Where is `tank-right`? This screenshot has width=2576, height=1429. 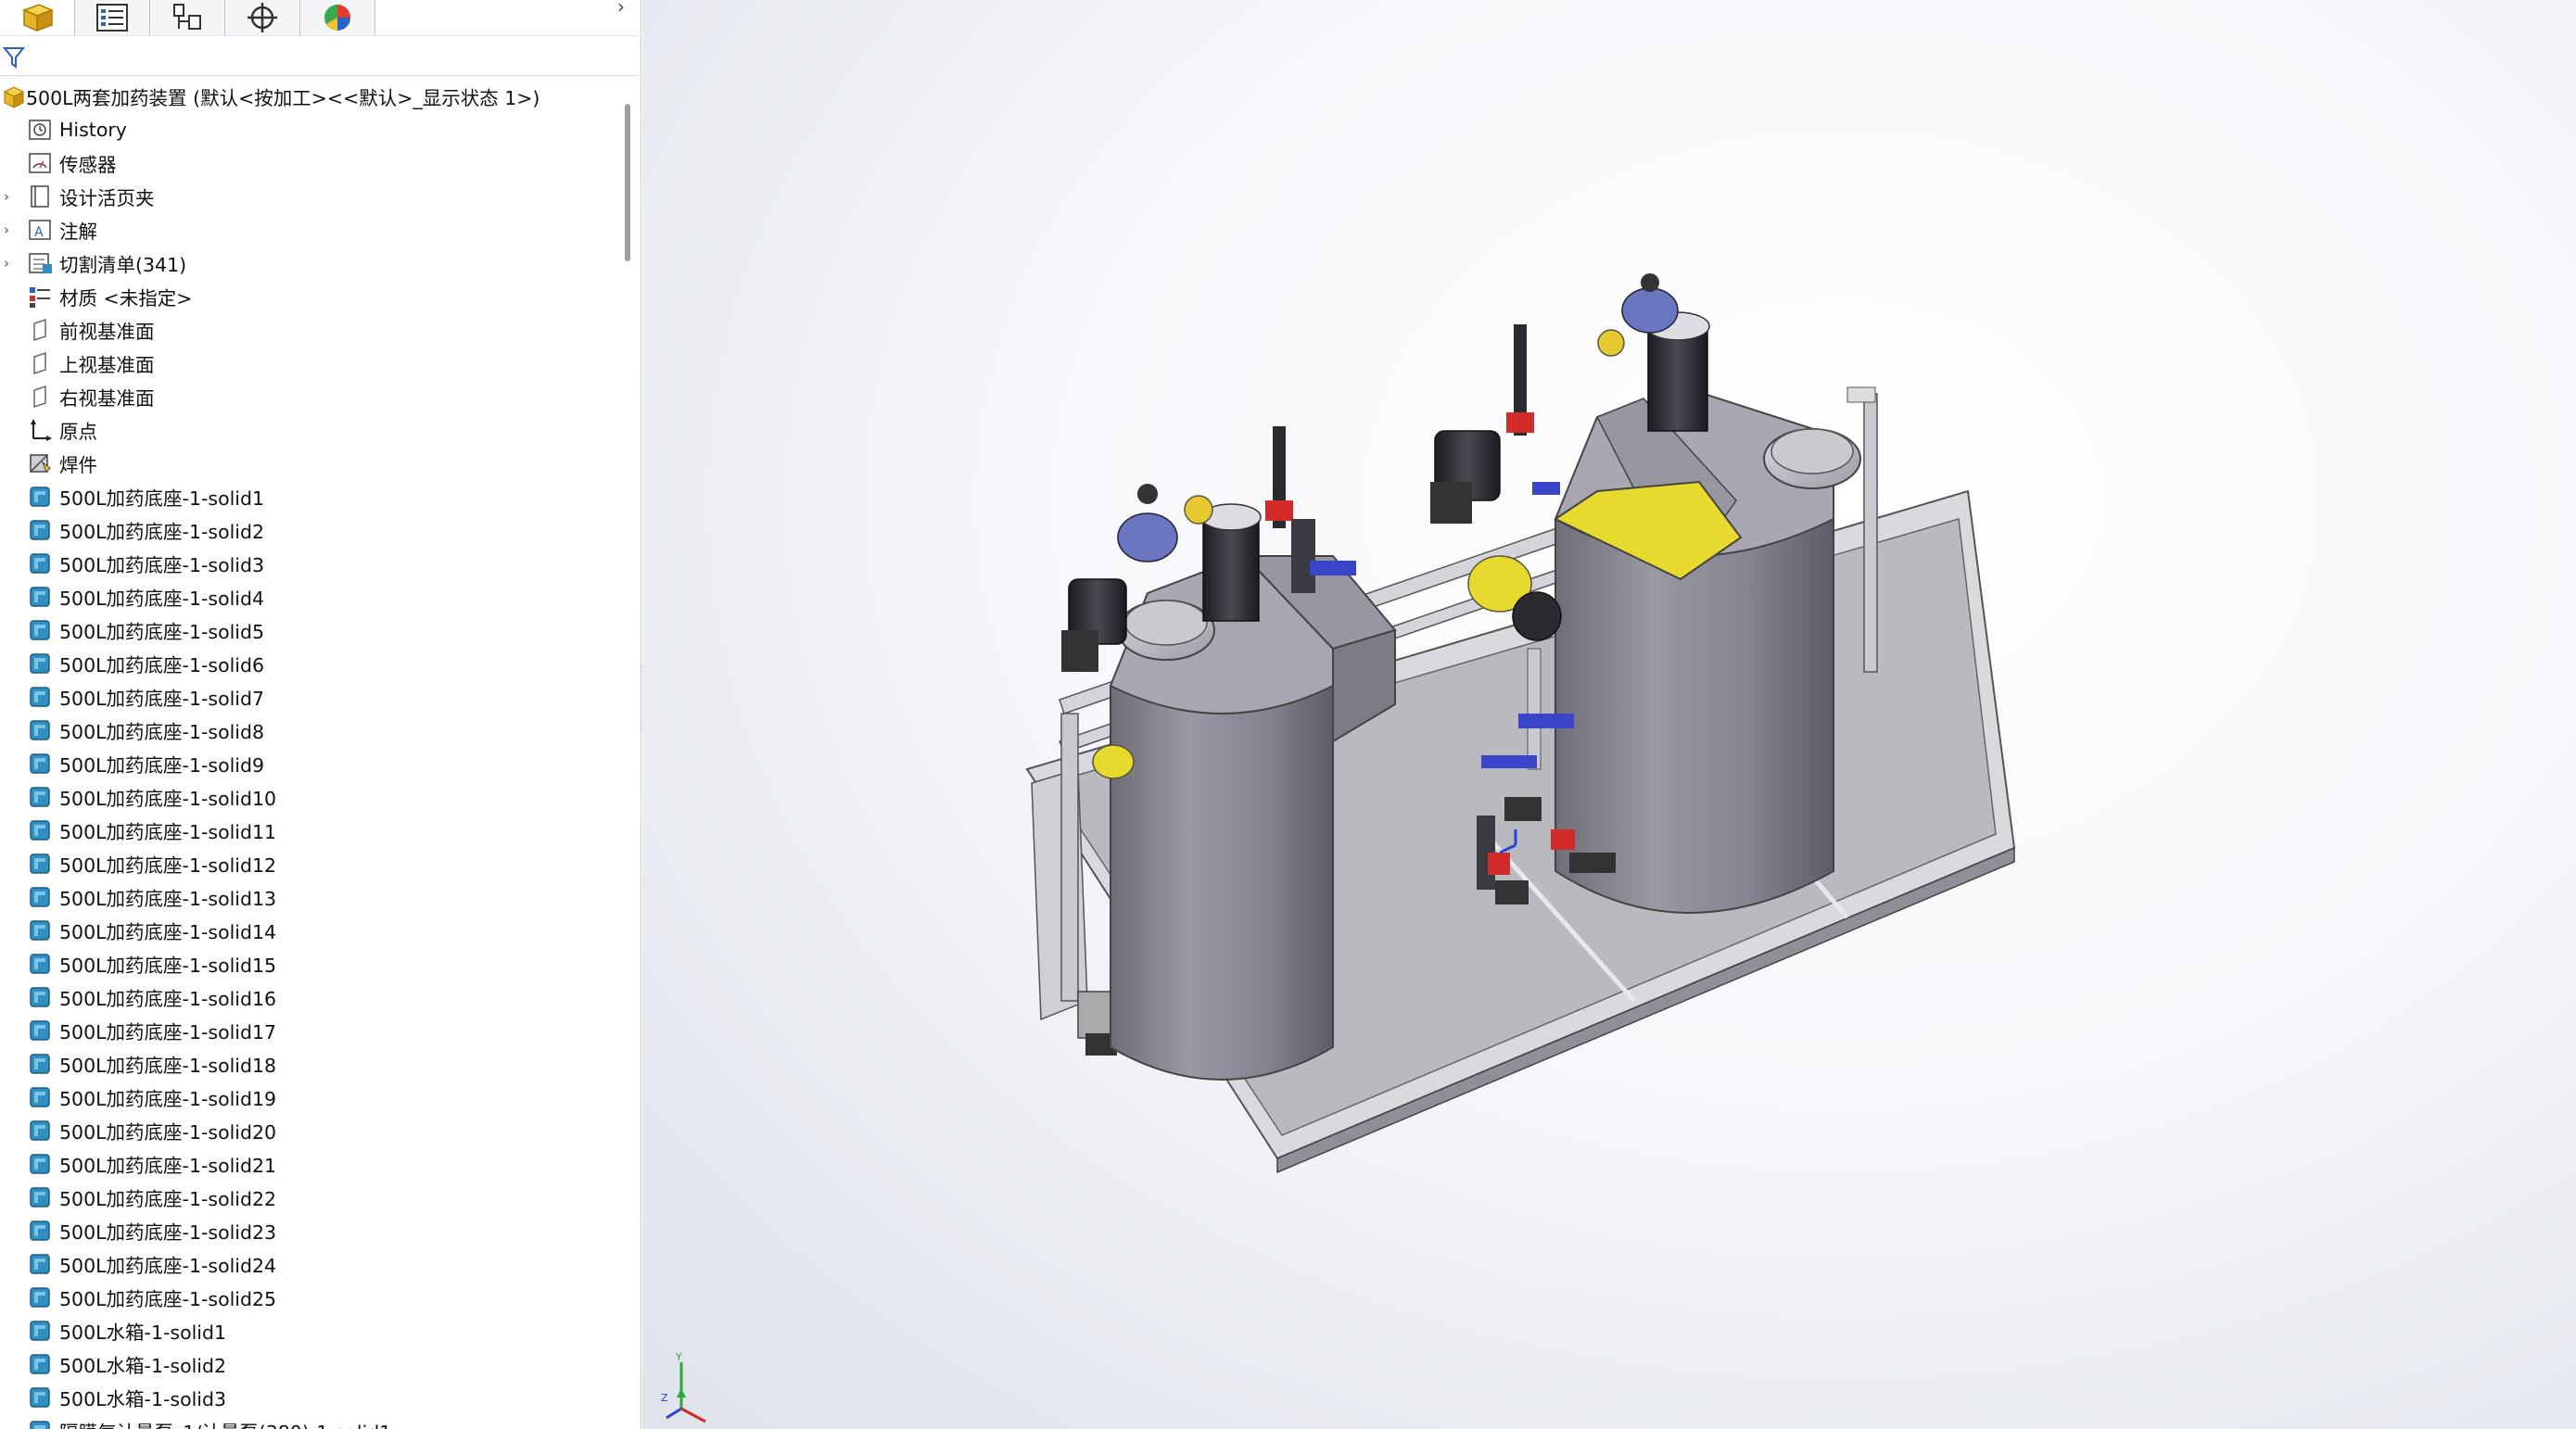
tank-right is located at coordinates (1707, 650).